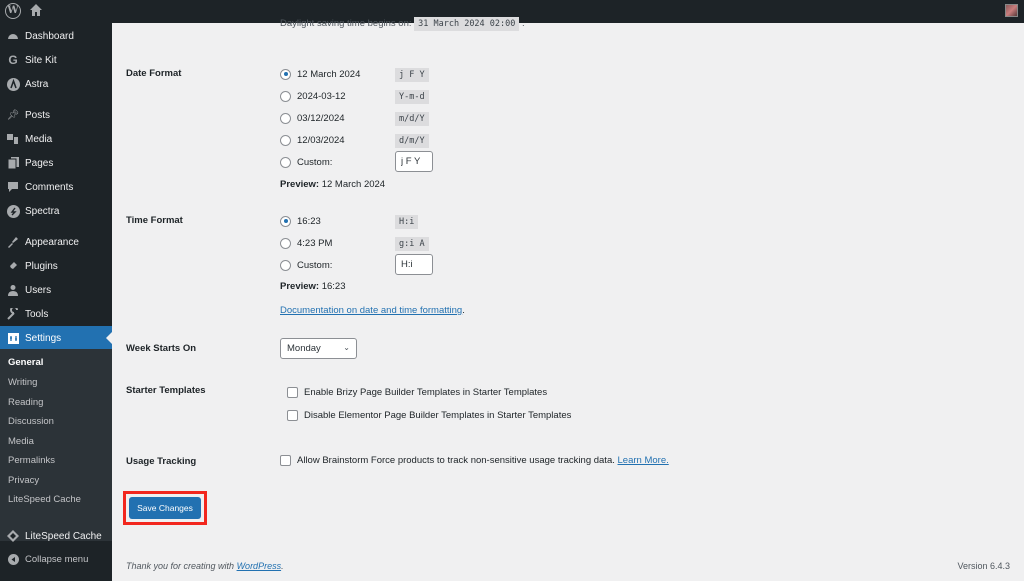 The width and height of the screenshot is (1024, 581). What do you see at coordinates (13, 187) in the screenshot?
I see `comment-icon` at bounding box center [13, 187].